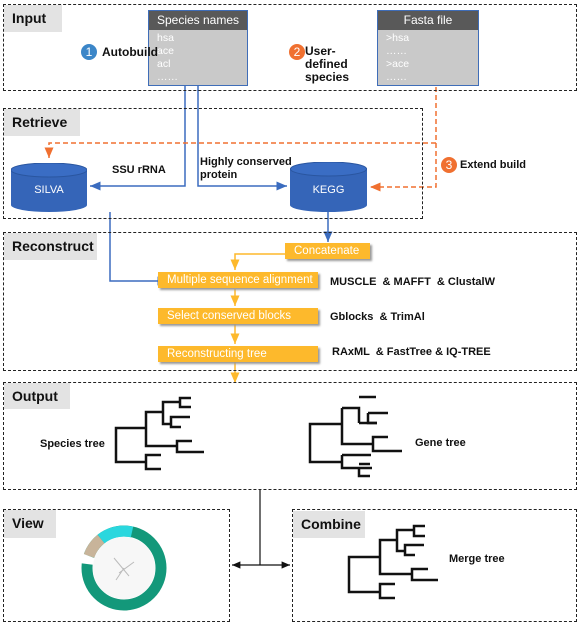 The height and width of the screenshot is (629, 581). I want to click on retrieve-label: Retrieve, so click(42, 122).